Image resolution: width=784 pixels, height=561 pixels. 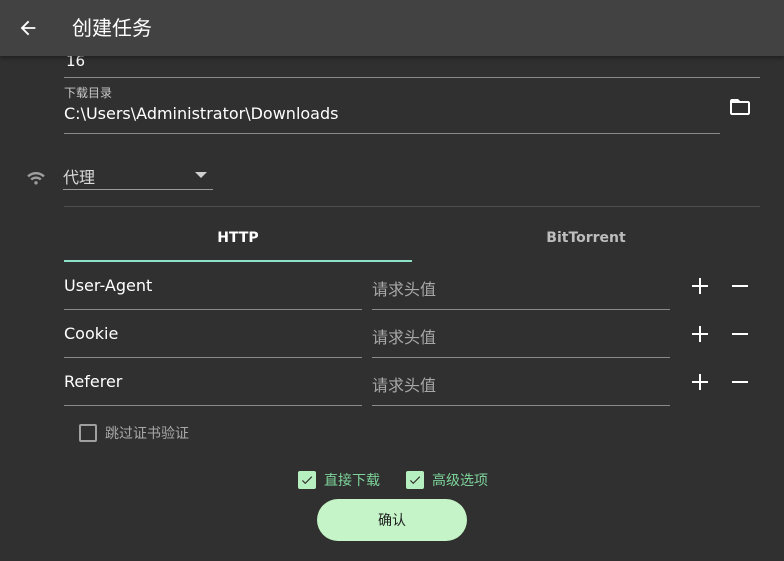 I want to click on header-key-value: User-Agent, so click(x=108, y=285).